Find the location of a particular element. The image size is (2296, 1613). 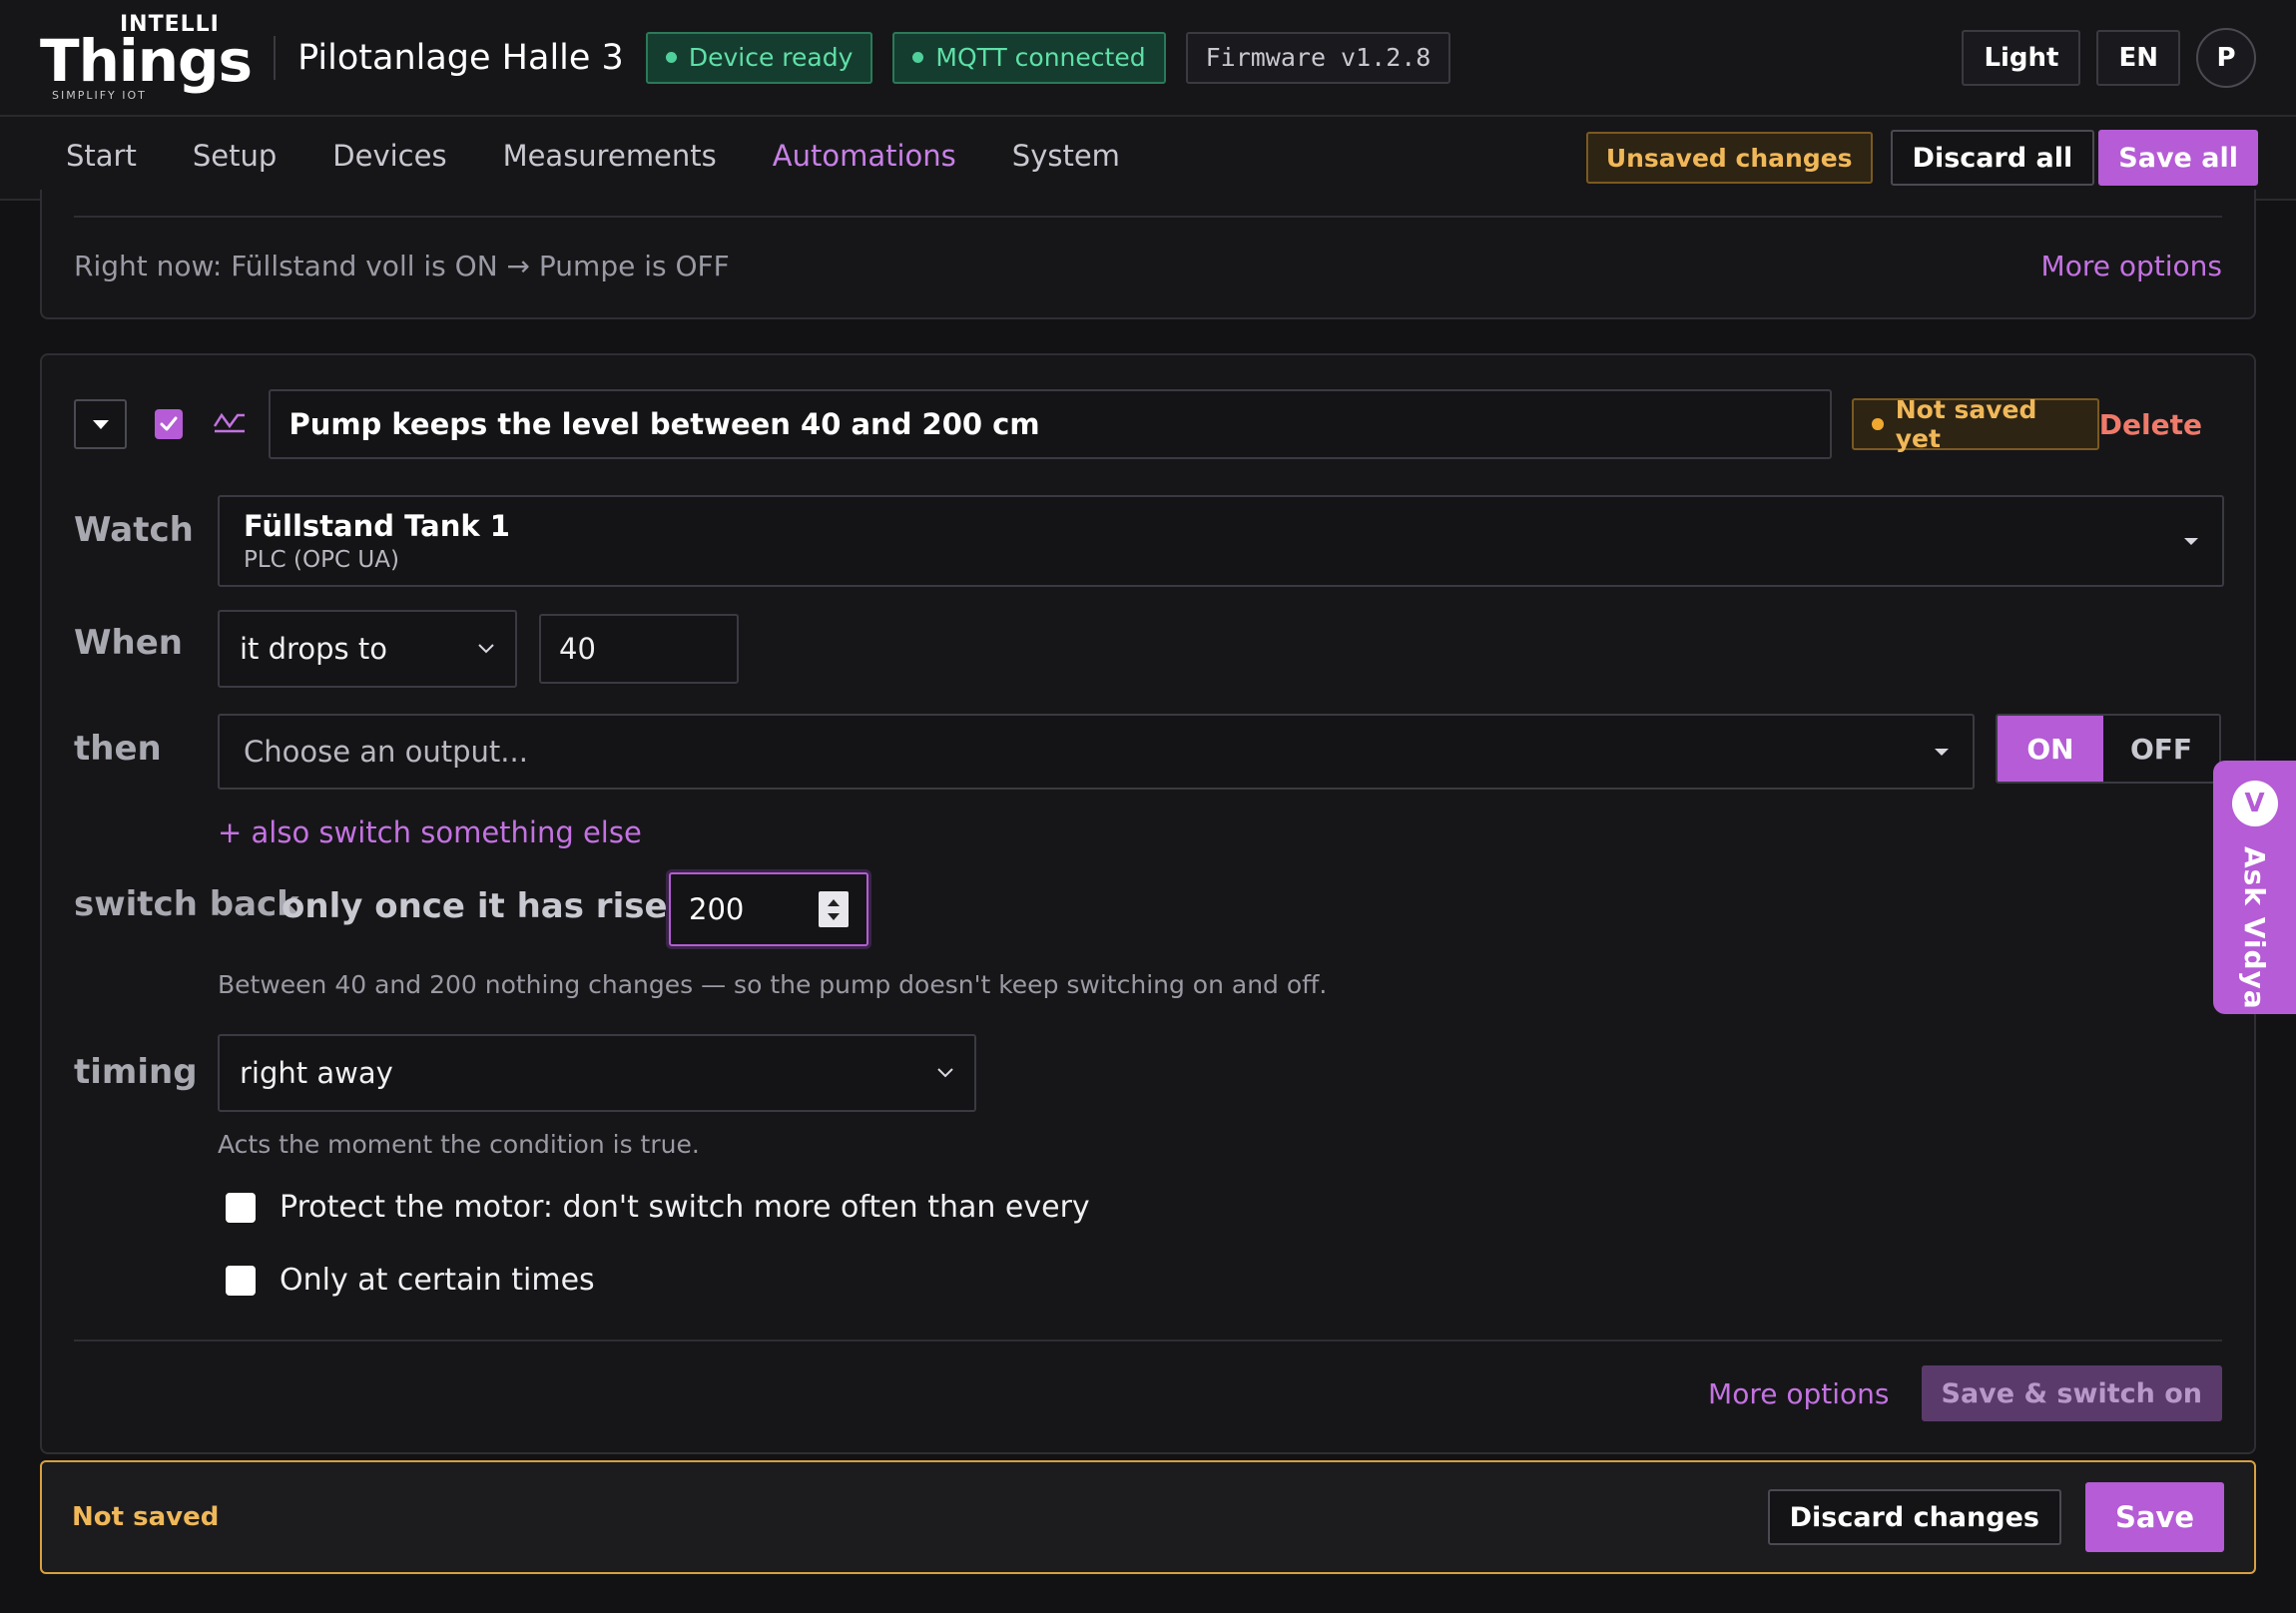

intellithings-logo: INTELLI Things SIMPLIFY IOT is located at coordinates (147, 58).